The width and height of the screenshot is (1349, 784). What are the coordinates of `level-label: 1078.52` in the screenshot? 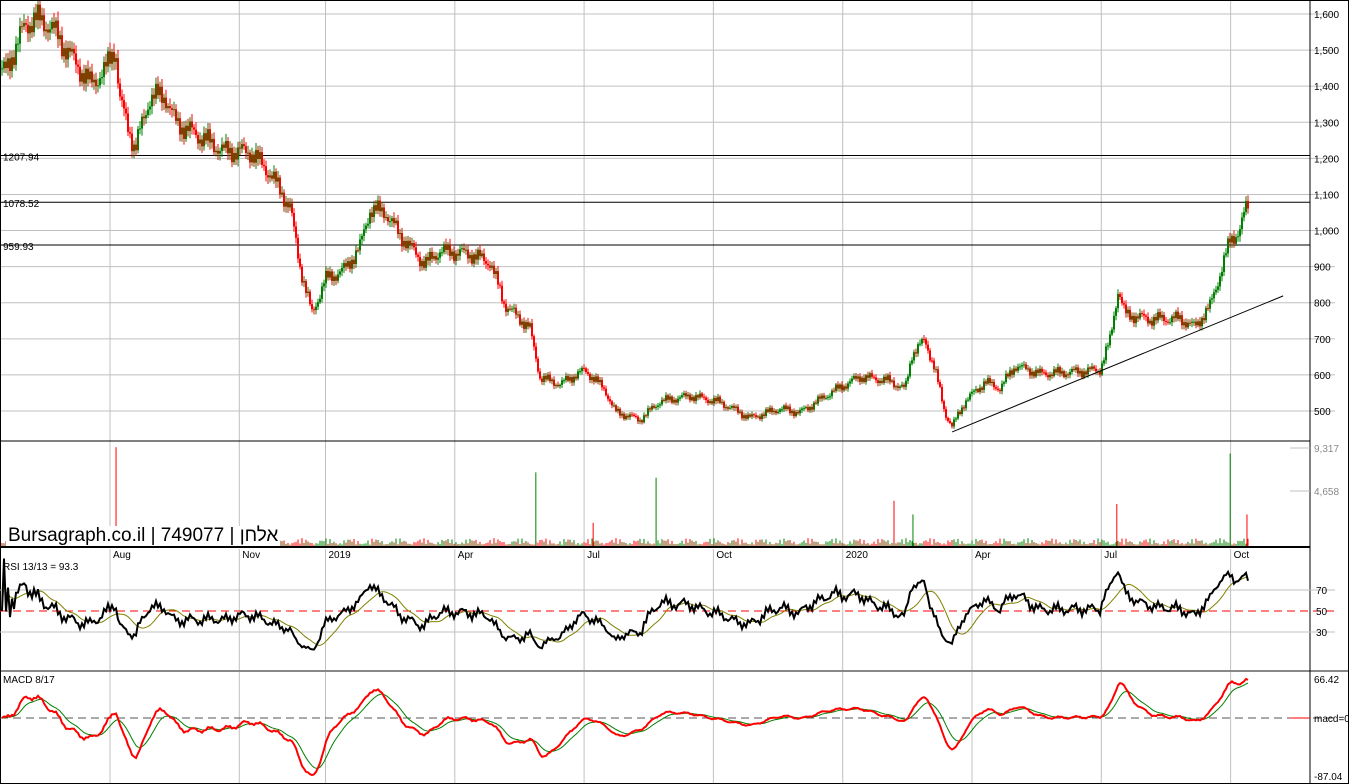 It's located at (21, 204).